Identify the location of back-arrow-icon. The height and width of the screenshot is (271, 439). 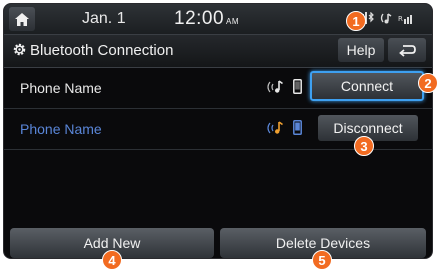
(407, 51).